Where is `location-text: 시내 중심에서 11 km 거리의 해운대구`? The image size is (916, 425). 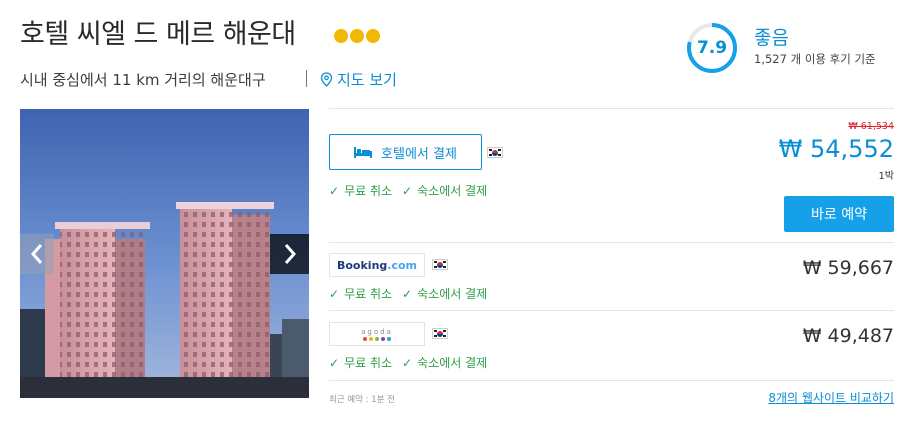
location-text: 시내 중심에서 11 km 거리의 해운대구 is located at coordinates (143, 80).